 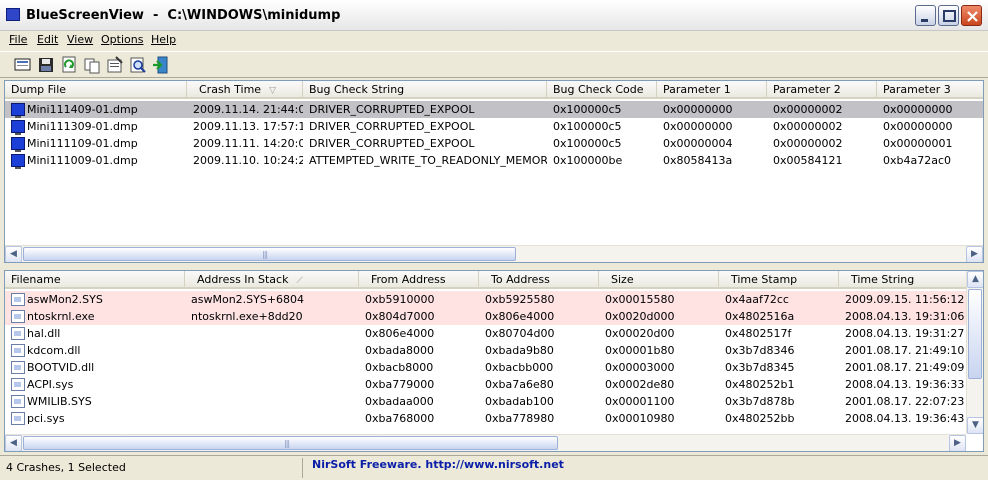 What do you see at coordinates (924, 20) in the screenshot?
I see `minimize-icon` at bounding box center [924, 20].